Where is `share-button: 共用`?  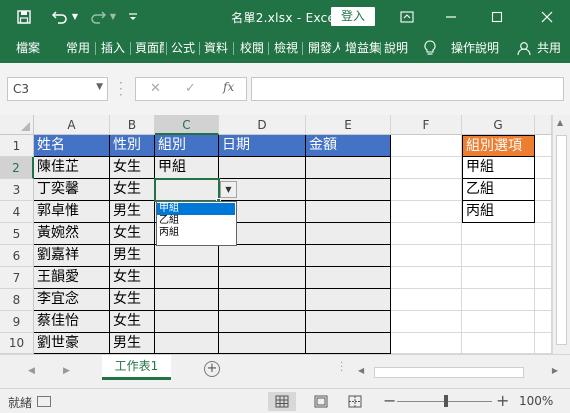 share-button: 共用 is located at coordinates (553, 48).